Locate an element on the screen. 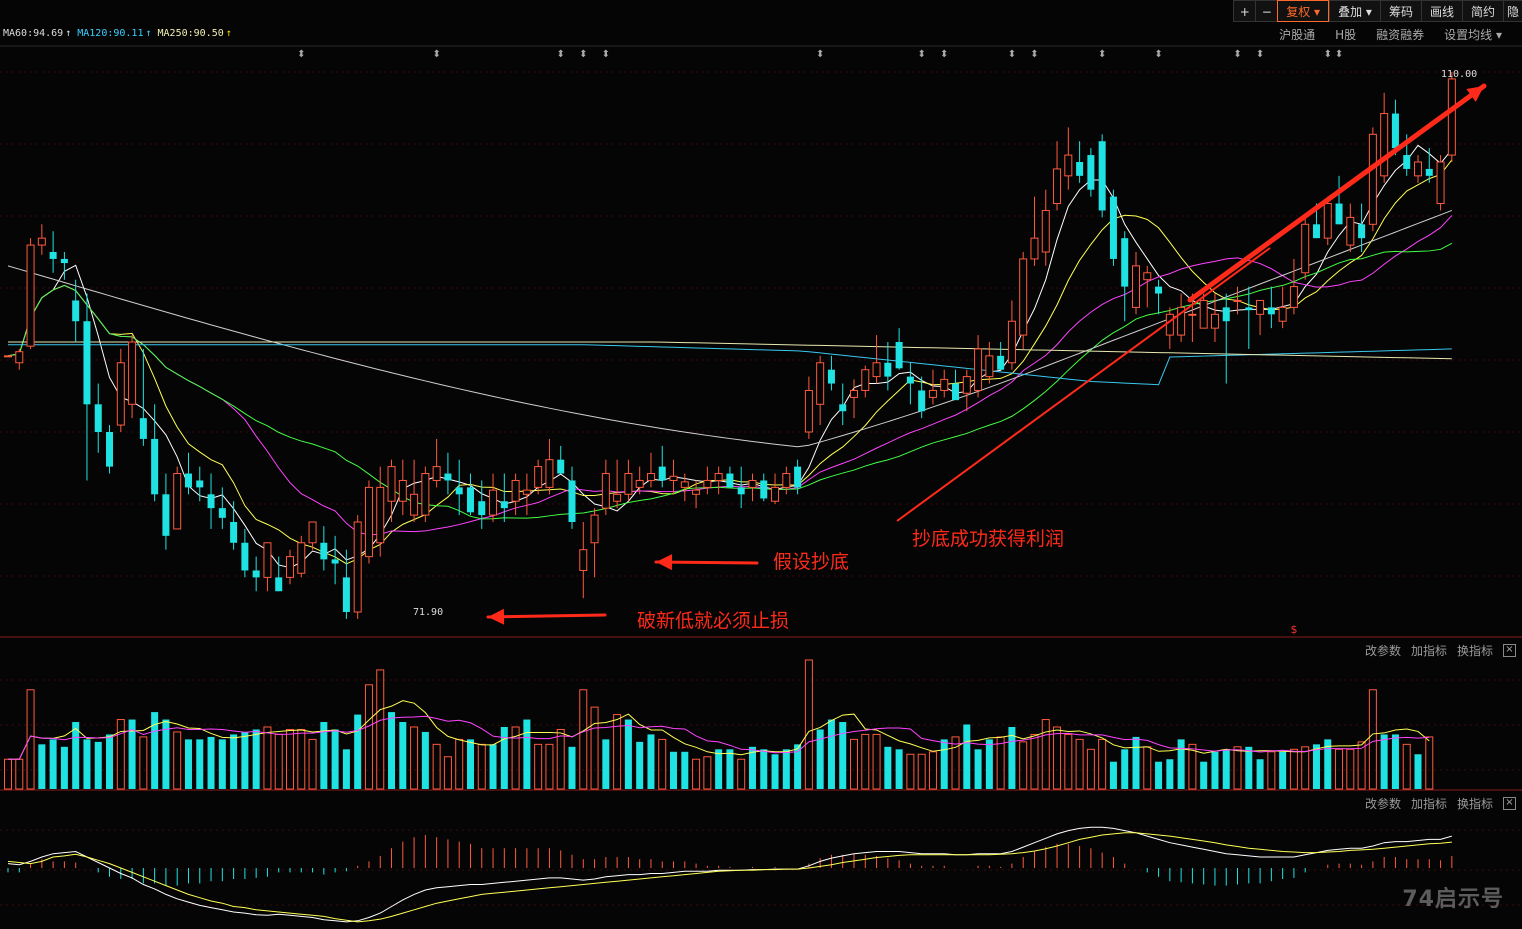  stop-loss-arrow-head is located at coordinates (496, 616).